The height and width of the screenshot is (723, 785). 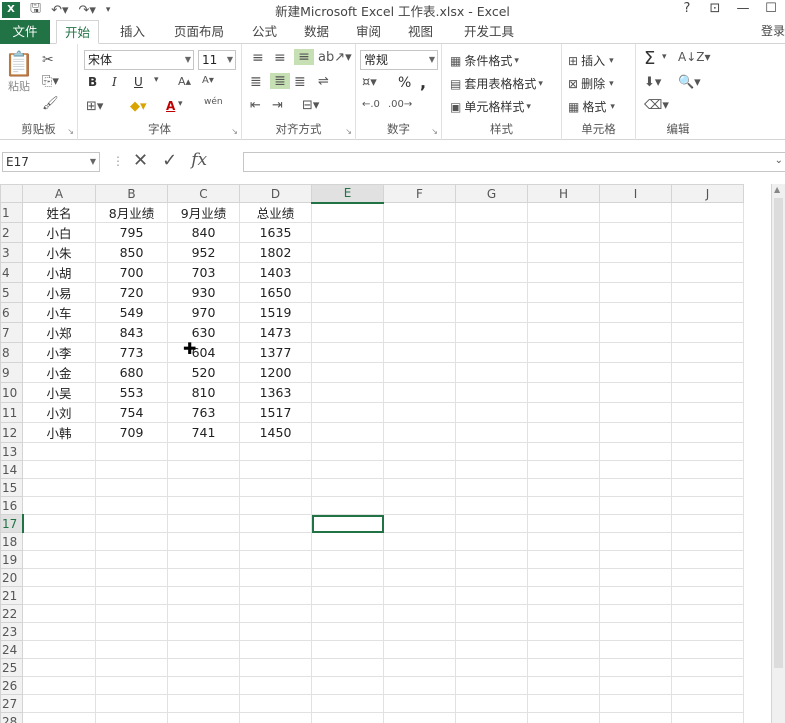 What do you see at coordinates (59, 577) in the screenshot?
I see `cell-a20` at bounding box center [59, 577].